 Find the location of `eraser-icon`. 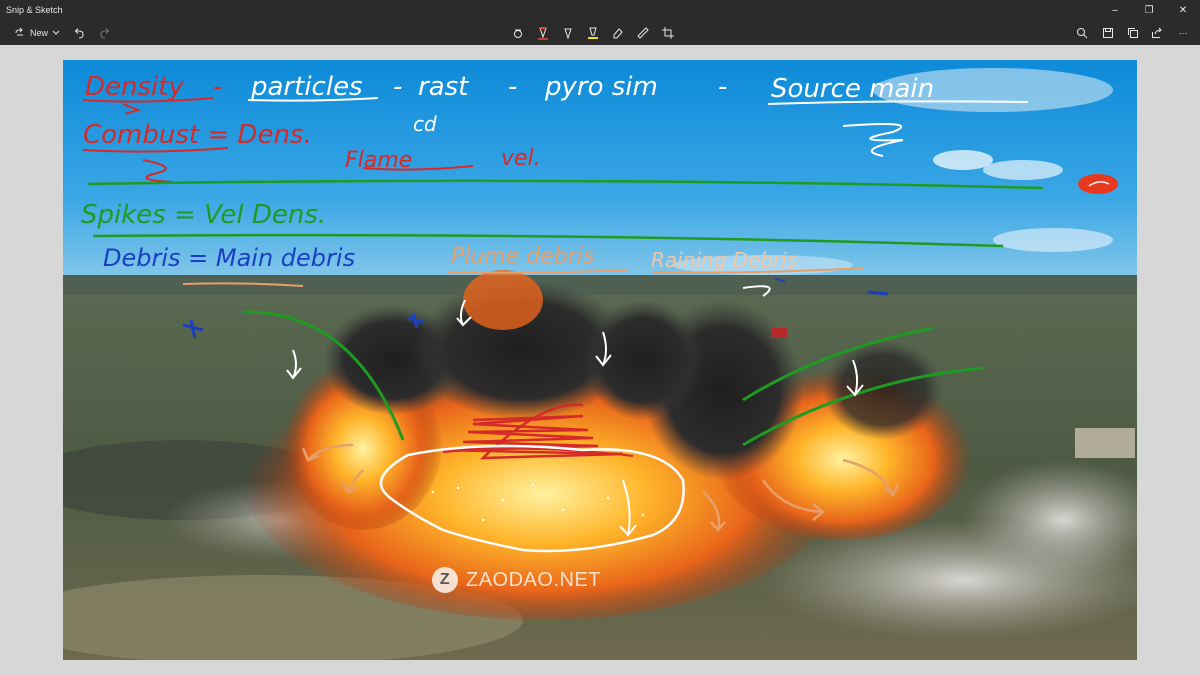

eraser-icon is located at coordinates (618, 32).